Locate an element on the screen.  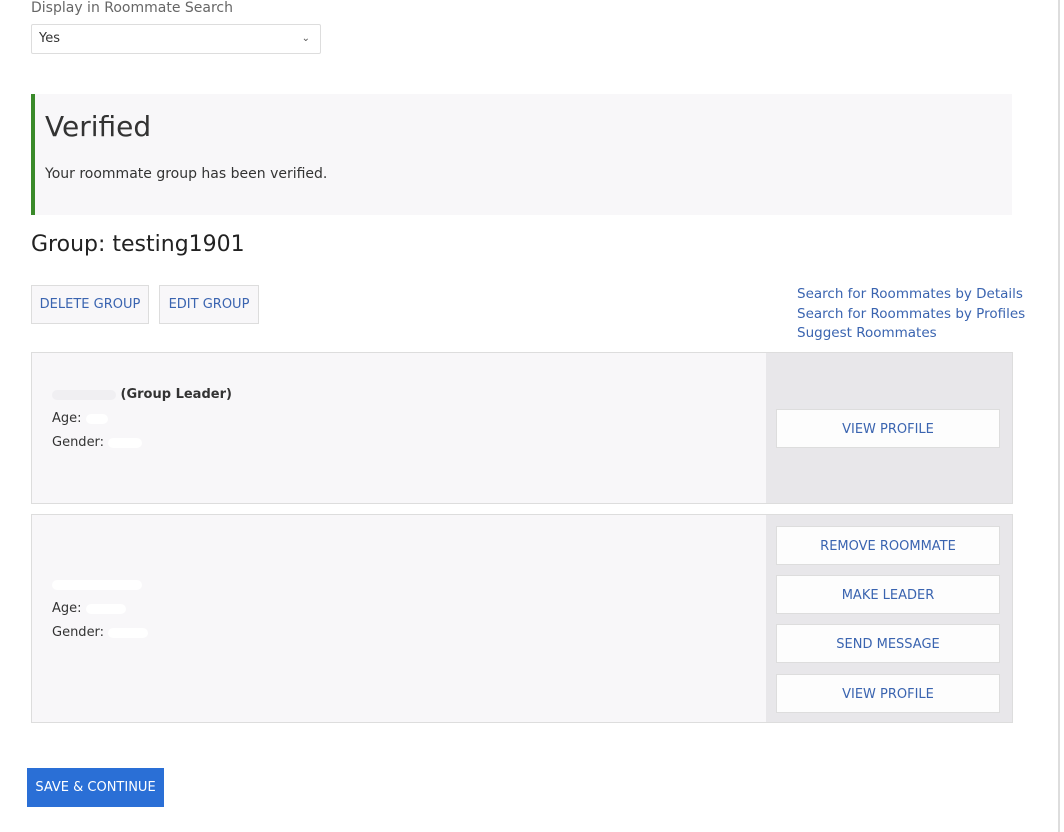
member-role: (Group Leader) is located at coordinates (176, 394).